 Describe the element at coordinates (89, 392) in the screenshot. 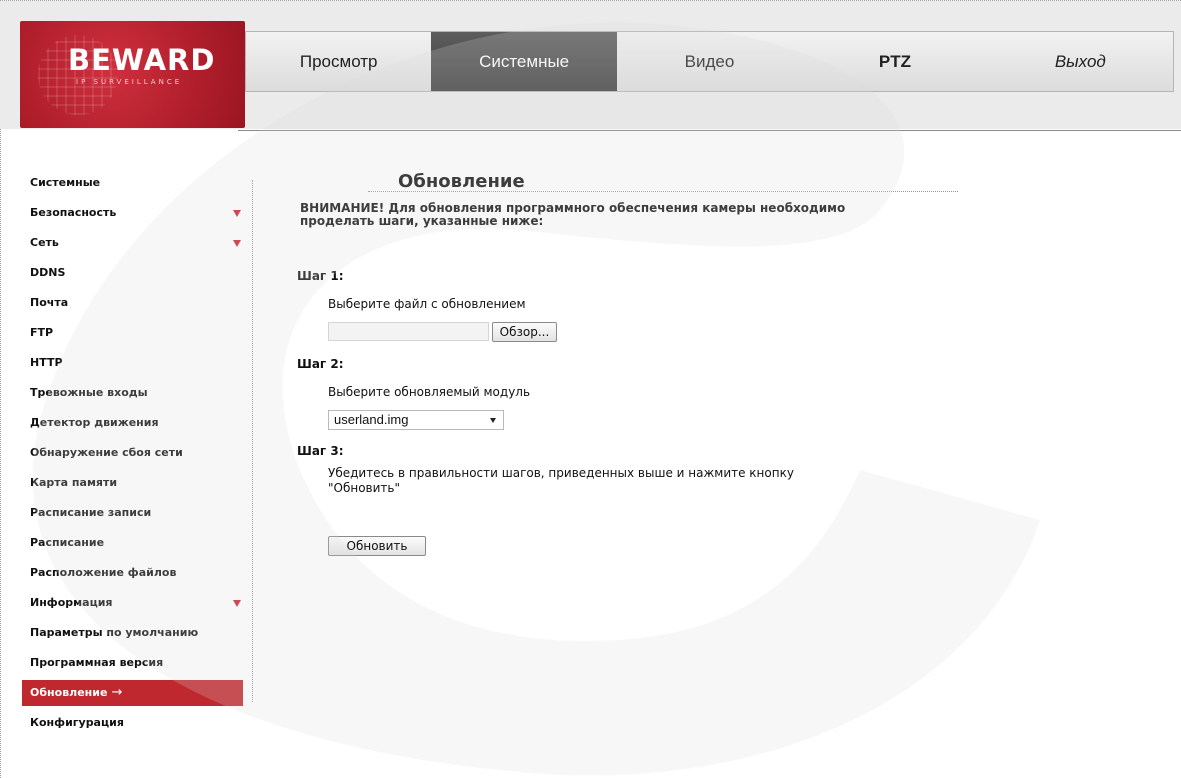

I see `sidebar-item-label: Тревожные входы` at that location.